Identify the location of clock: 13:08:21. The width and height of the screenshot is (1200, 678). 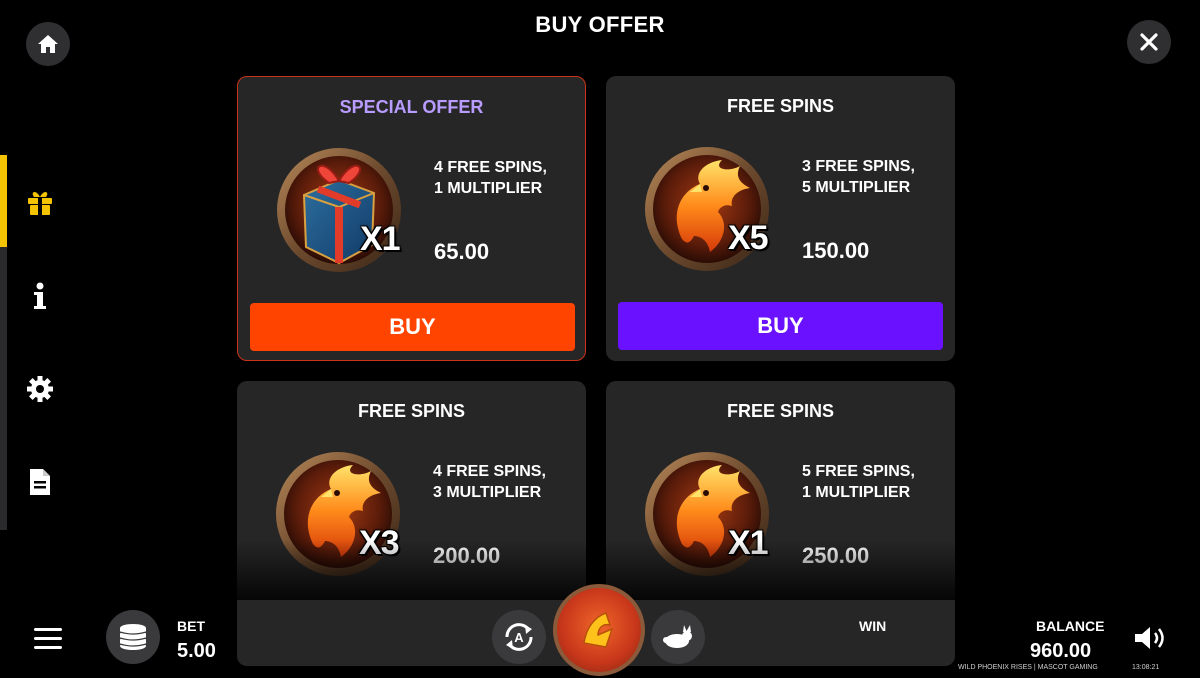
(1146, 667).